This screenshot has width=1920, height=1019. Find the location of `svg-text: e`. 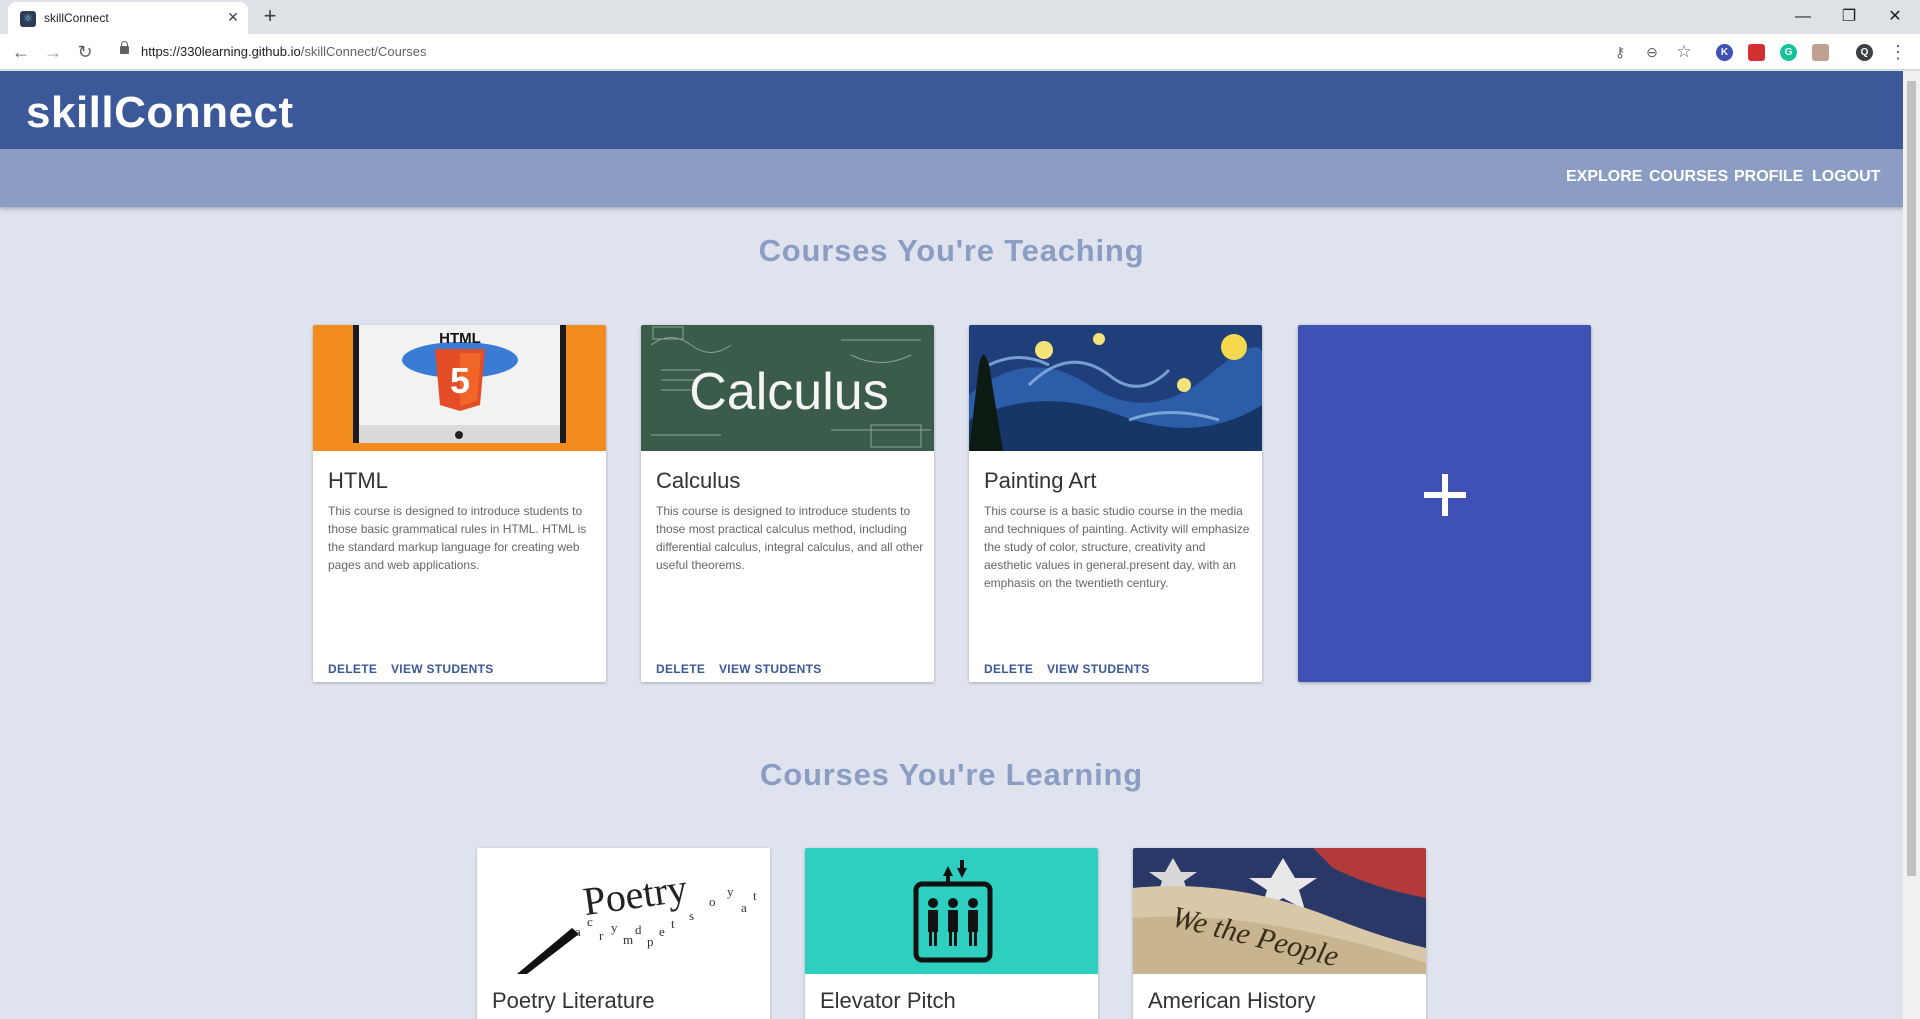

svg-text: e is located at coordinates (662, 931).